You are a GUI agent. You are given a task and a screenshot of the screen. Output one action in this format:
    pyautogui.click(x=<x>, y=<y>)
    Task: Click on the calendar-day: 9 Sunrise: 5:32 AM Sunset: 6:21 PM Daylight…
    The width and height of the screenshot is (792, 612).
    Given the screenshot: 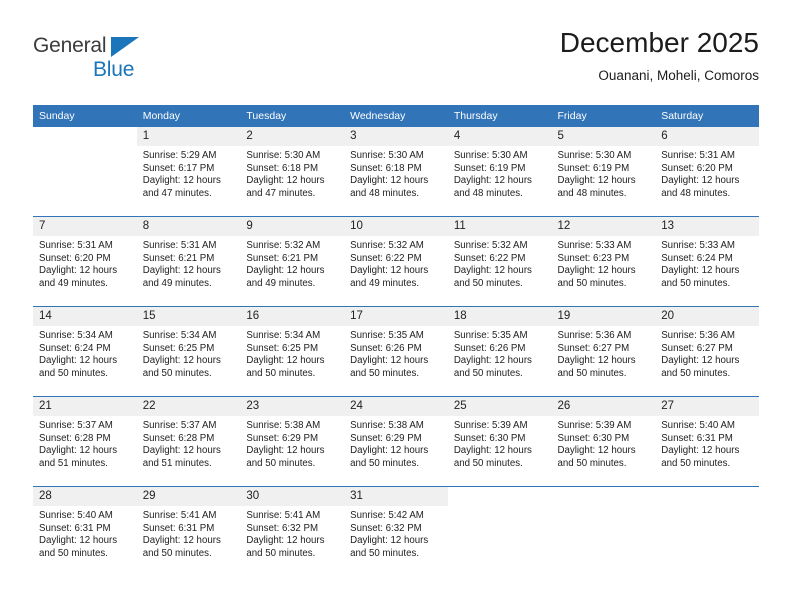 What is the action you would take?
    pyautogui.click(x=292, y=261)
    